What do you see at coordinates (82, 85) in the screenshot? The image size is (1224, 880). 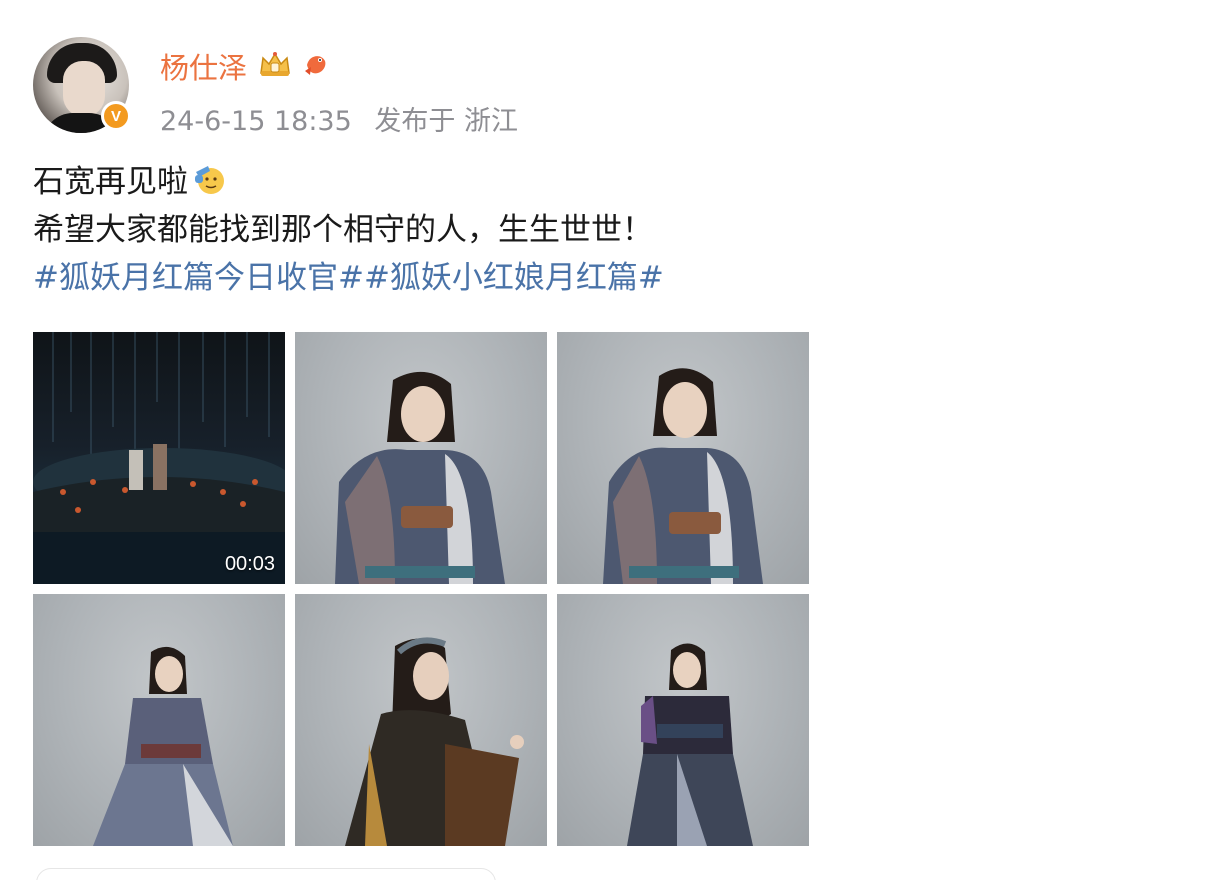 I see `avatar: V` at bounding box center [82, 85].